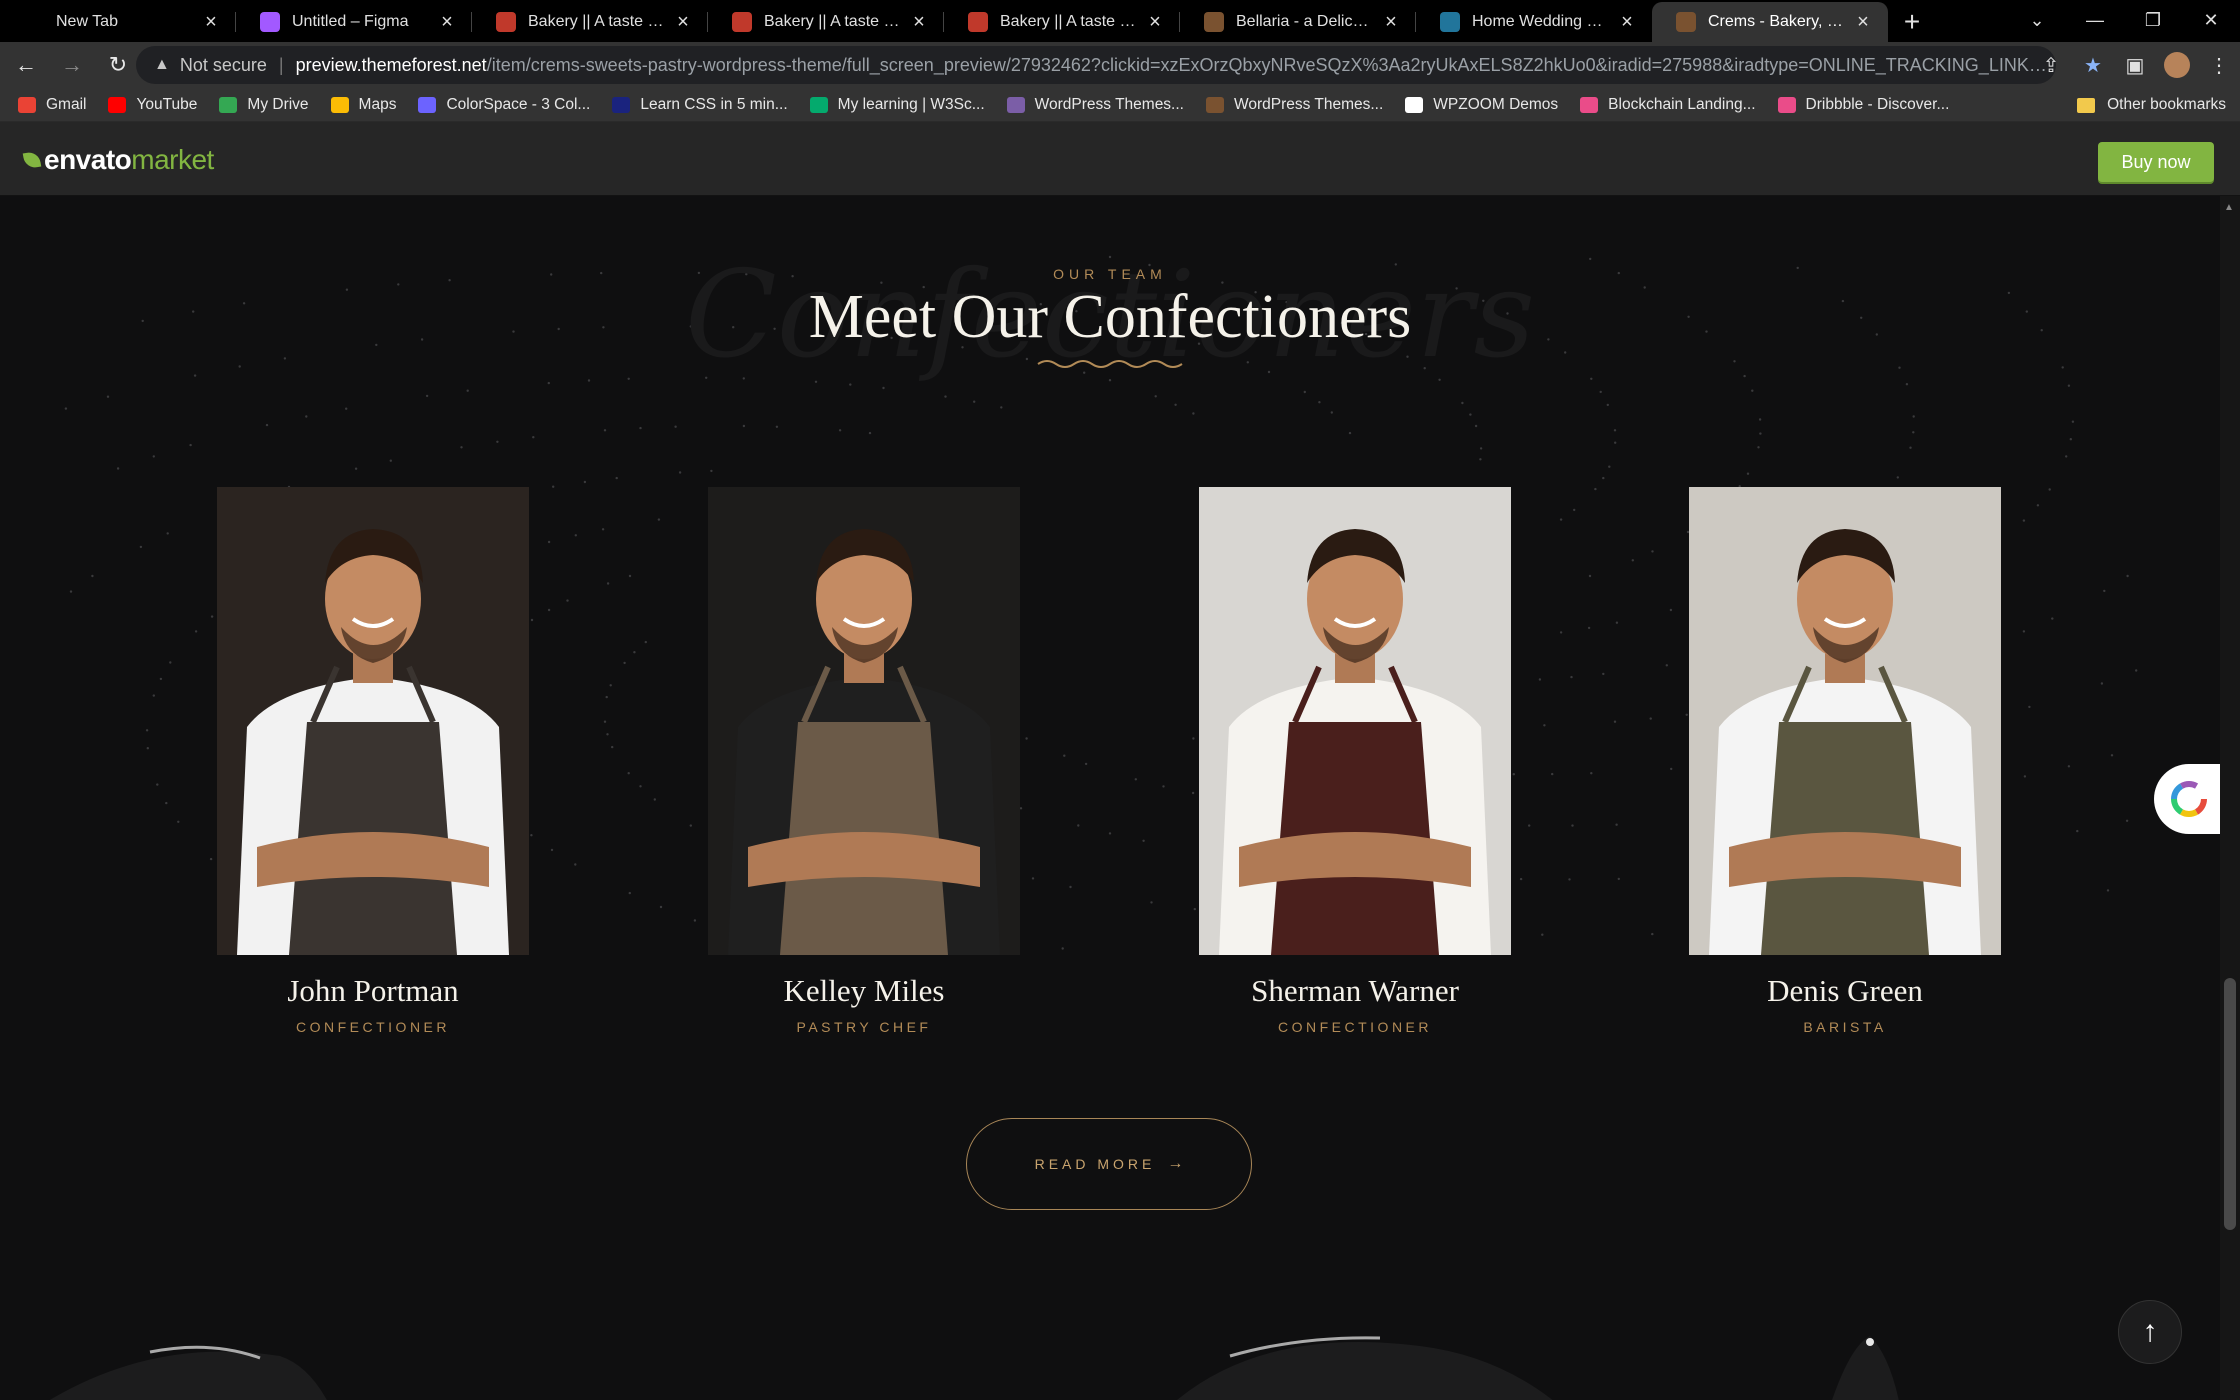 This screenshot has width=2240, height=1400. What do you see at coordinates (1120, 159) in the screenshot?
I see `envato-preview-bar: envato market Buy now` at bounding box center [1120, 159].